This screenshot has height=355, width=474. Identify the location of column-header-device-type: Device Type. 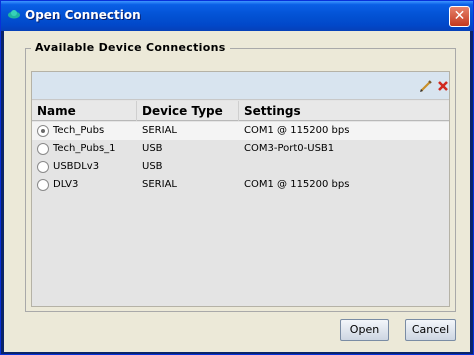
(188, 111).